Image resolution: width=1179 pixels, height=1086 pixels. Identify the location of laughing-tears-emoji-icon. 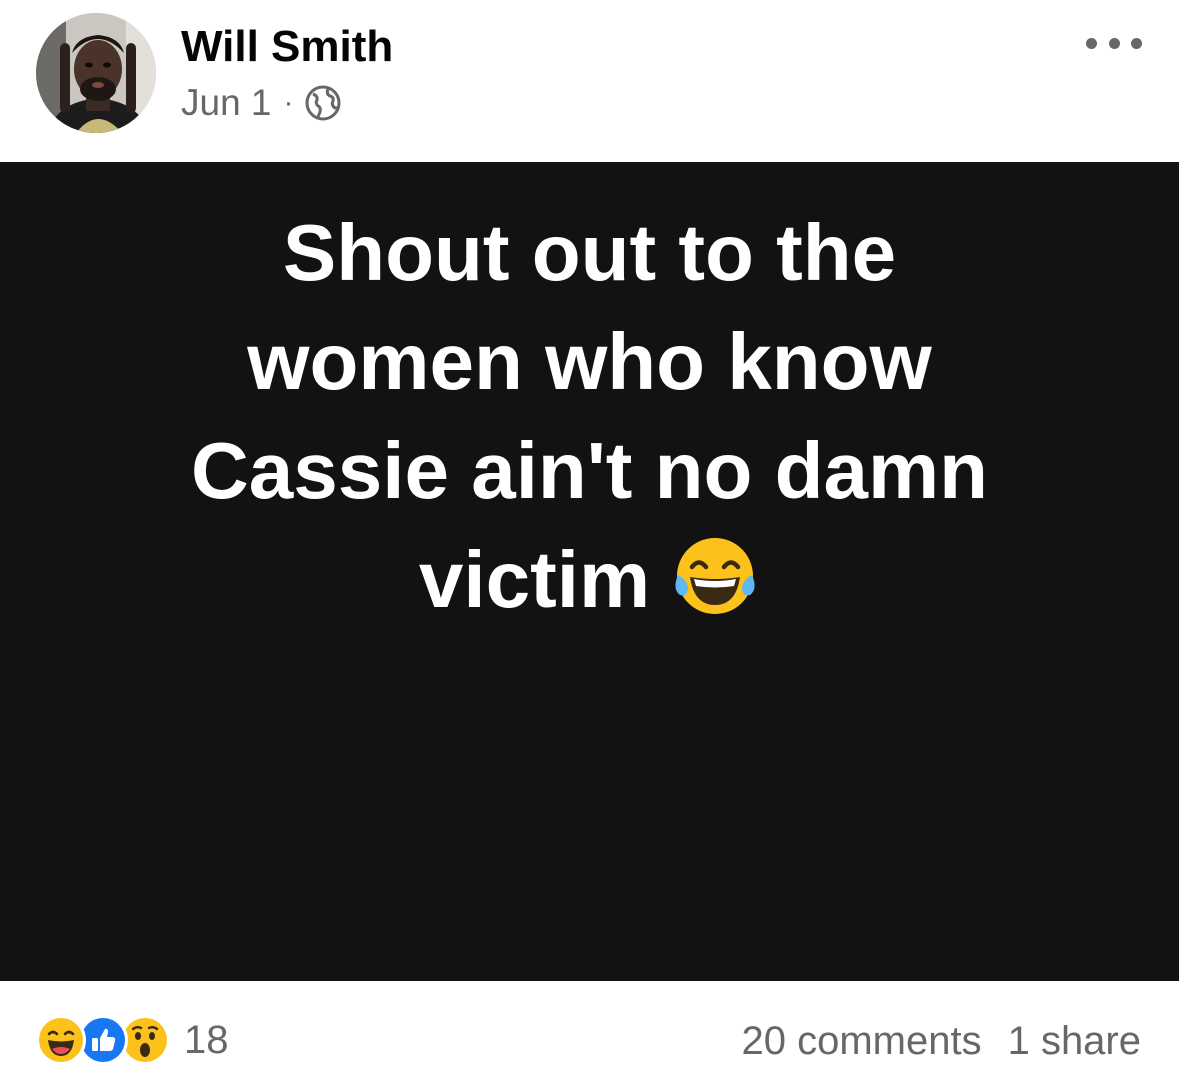
(715, 576).